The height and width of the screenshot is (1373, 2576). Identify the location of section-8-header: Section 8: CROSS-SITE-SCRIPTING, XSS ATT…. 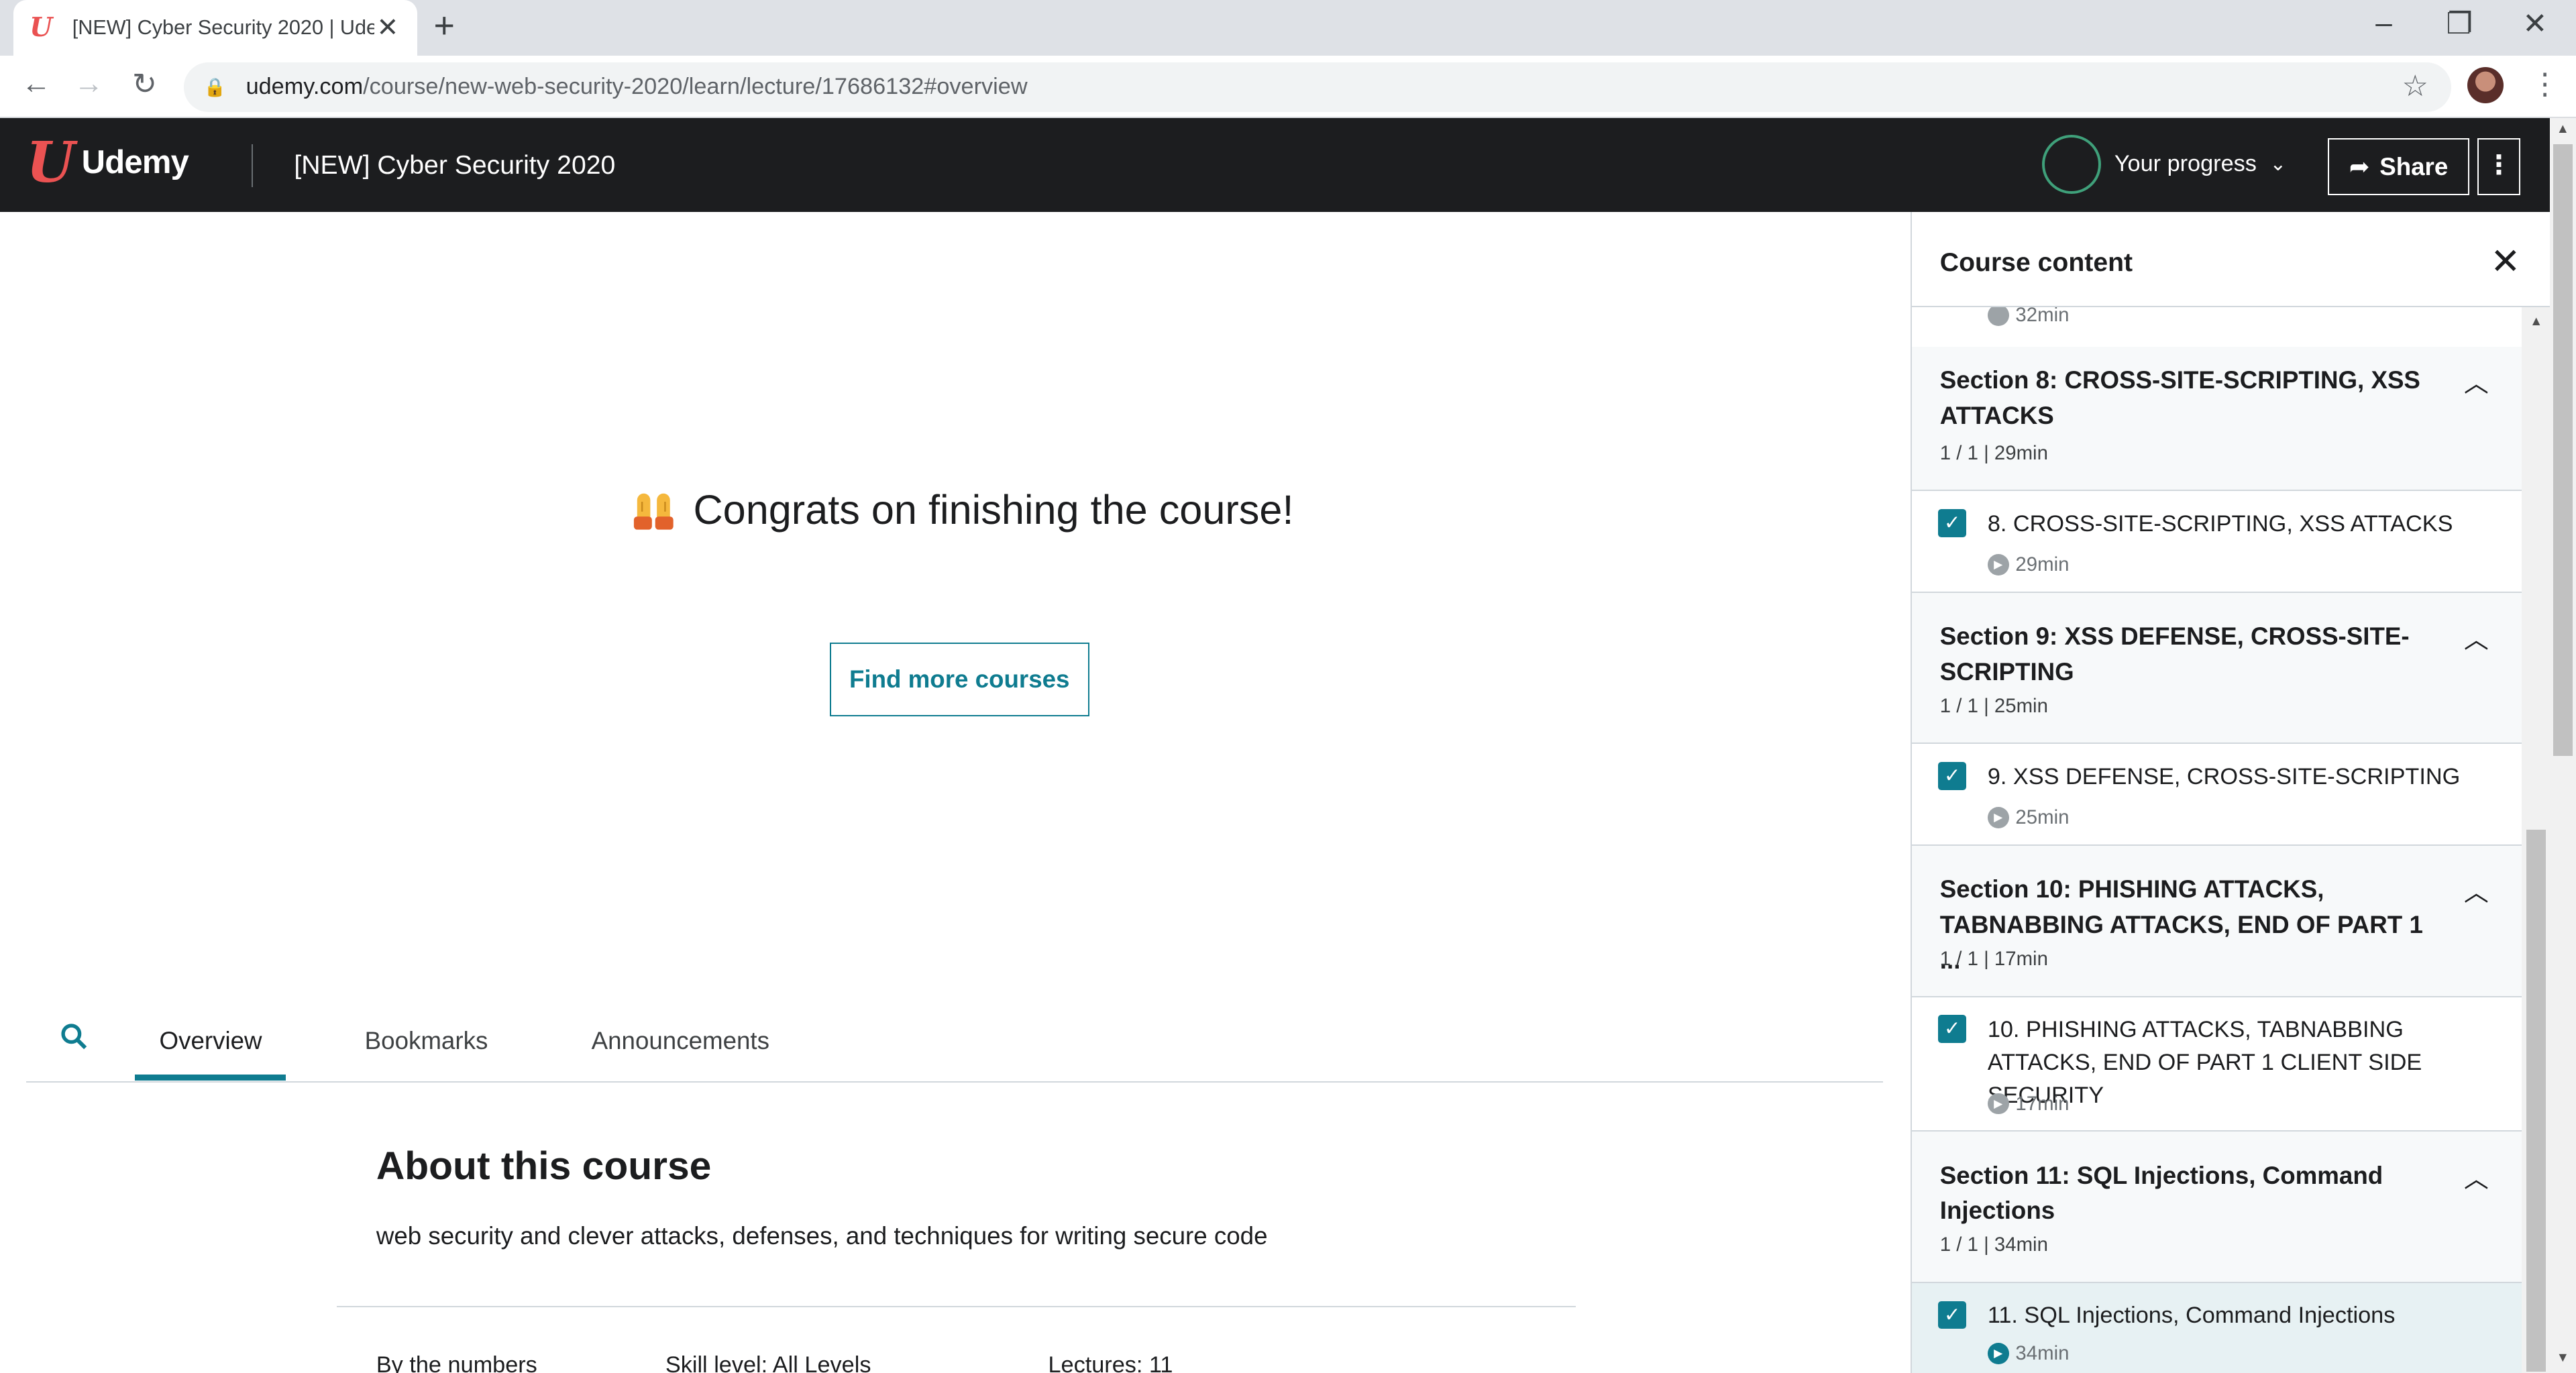
(2217, 419).